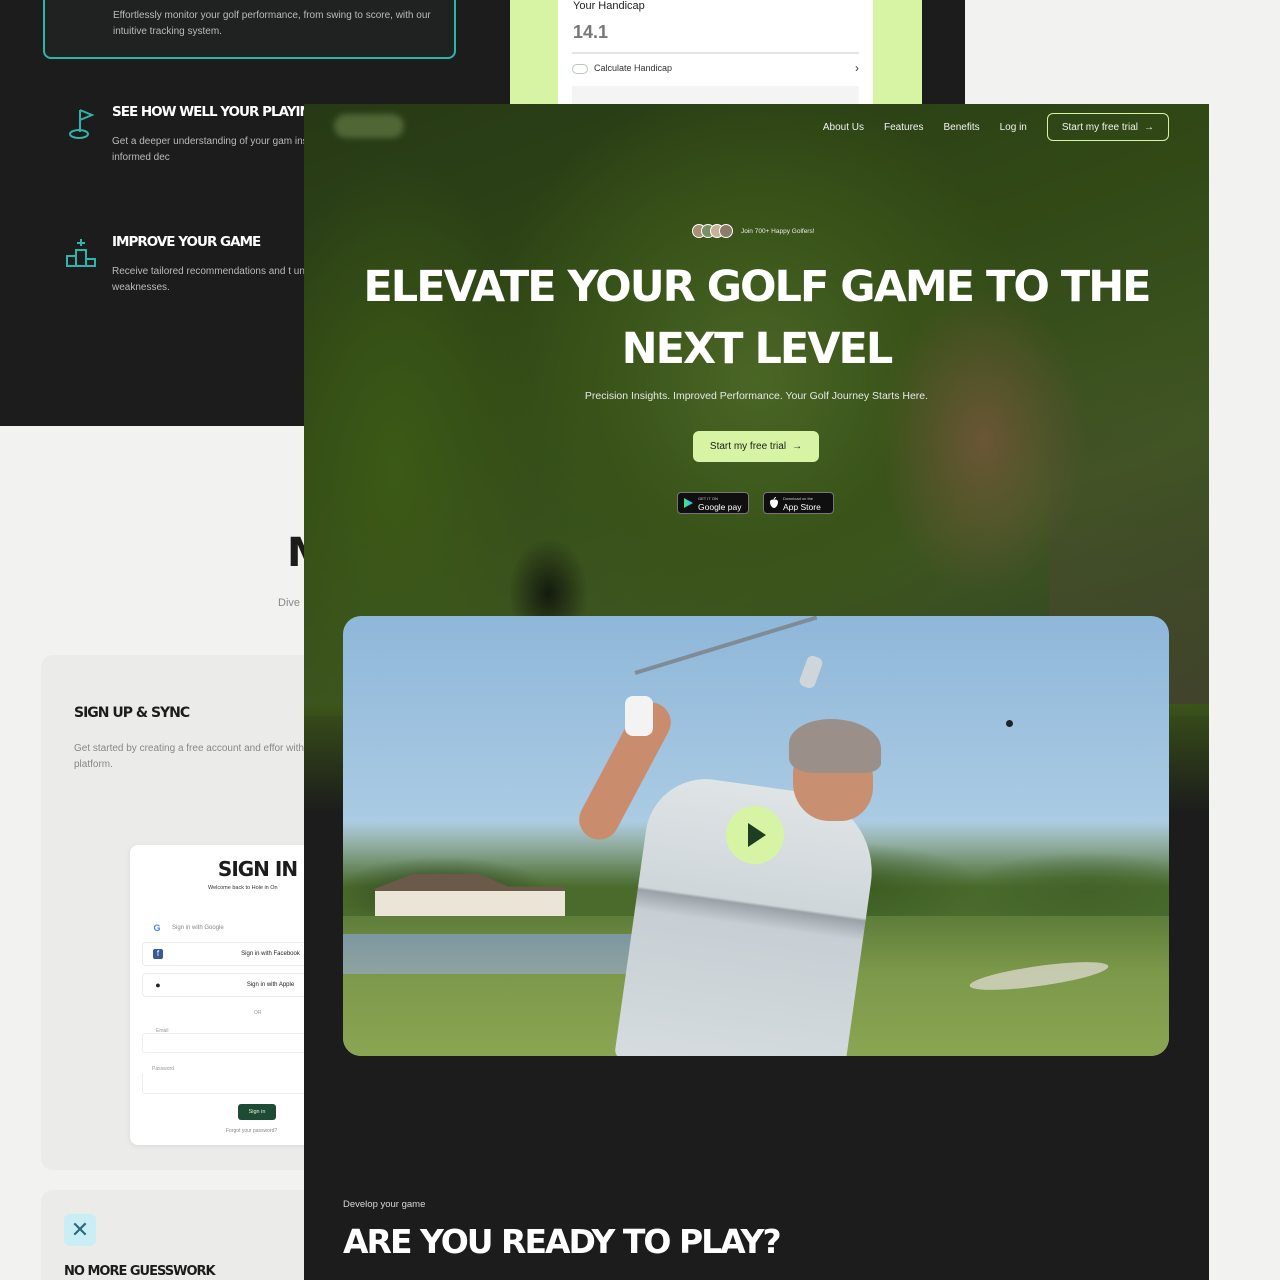 The width and height of the screenshot is (1280, 1280). What do you see at coordinates (503, 954) in the screenshot?
I see `video-pond` at bounding box center [503, 954].